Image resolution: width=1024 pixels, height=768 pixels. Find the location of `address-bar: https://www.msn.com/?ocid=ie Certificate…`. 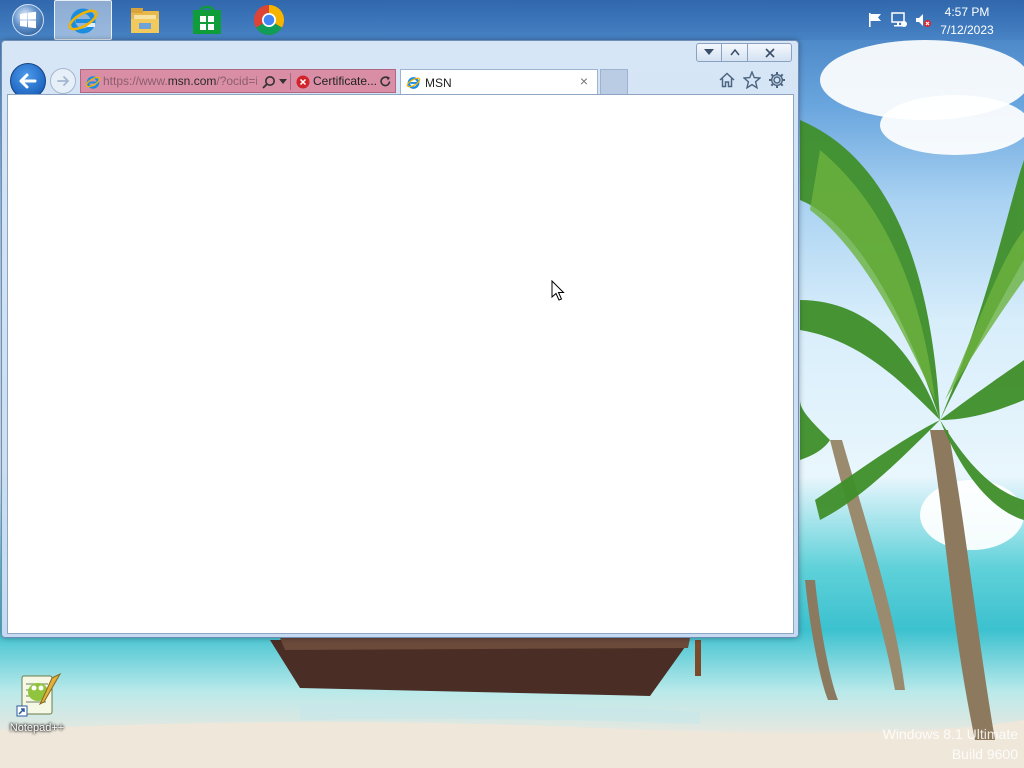

address-bar: https://www.msn.com/?ocid=ie Certificate… is located at coordinates (238, 81).